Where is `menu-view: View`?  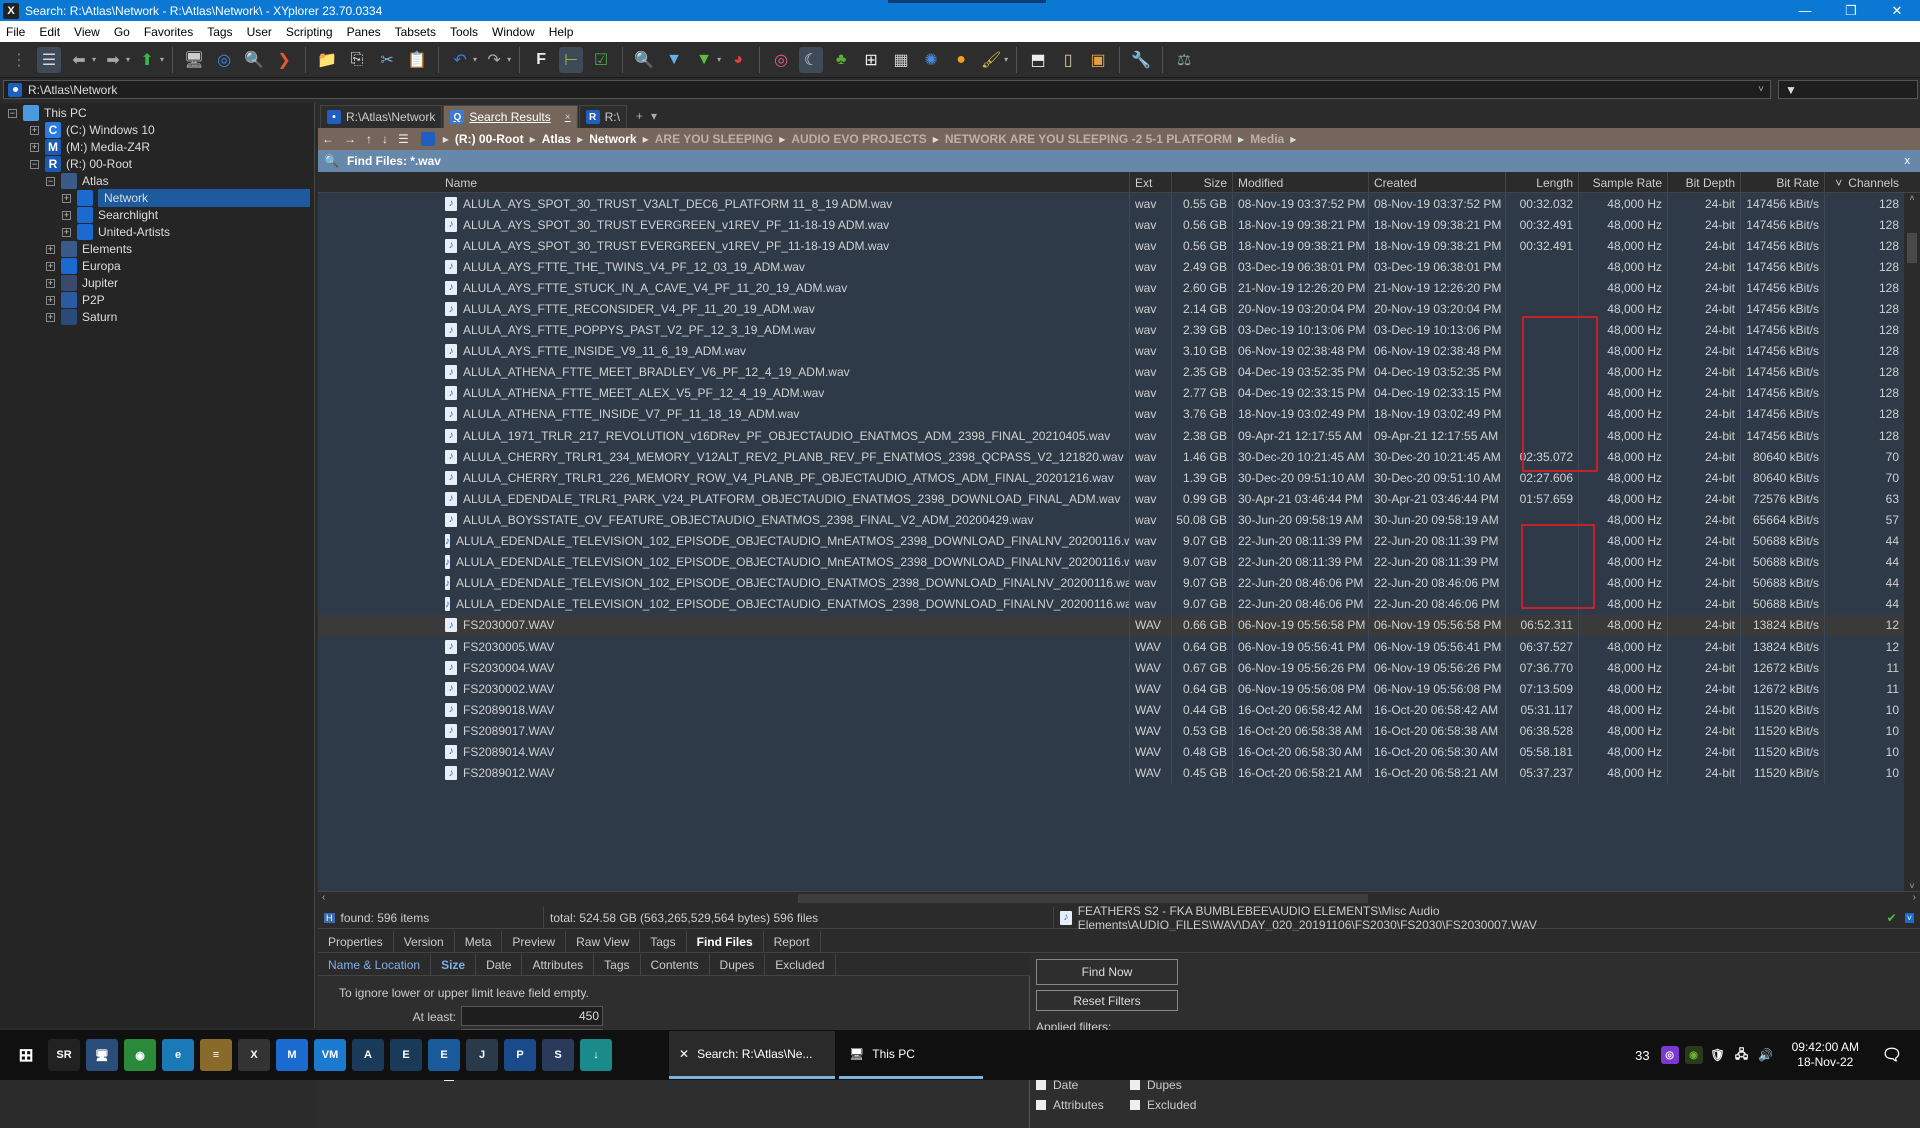 menu-view: View is located at coordinates (87, 32).